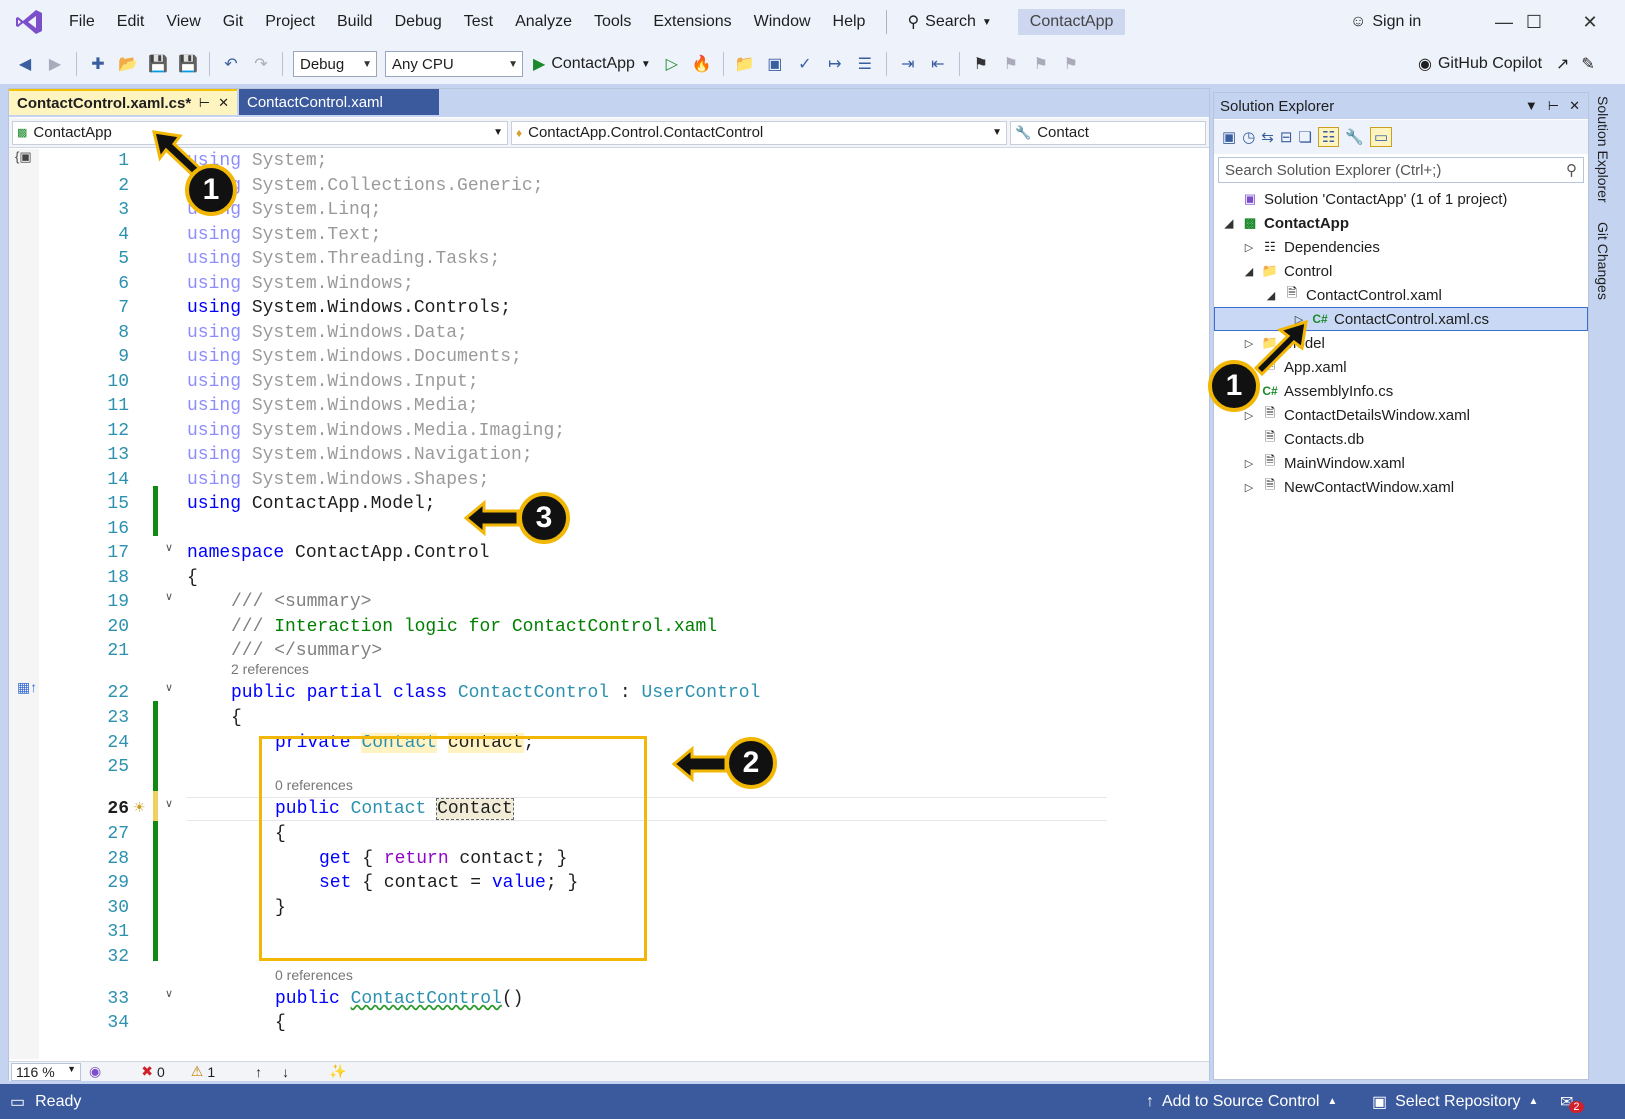 Image resolution: width=1625 pixels, height=1119 pixels. Describe the element at coordinates (908, 64) in the screenshot. I see `indent-icon: ⇥` at that location.